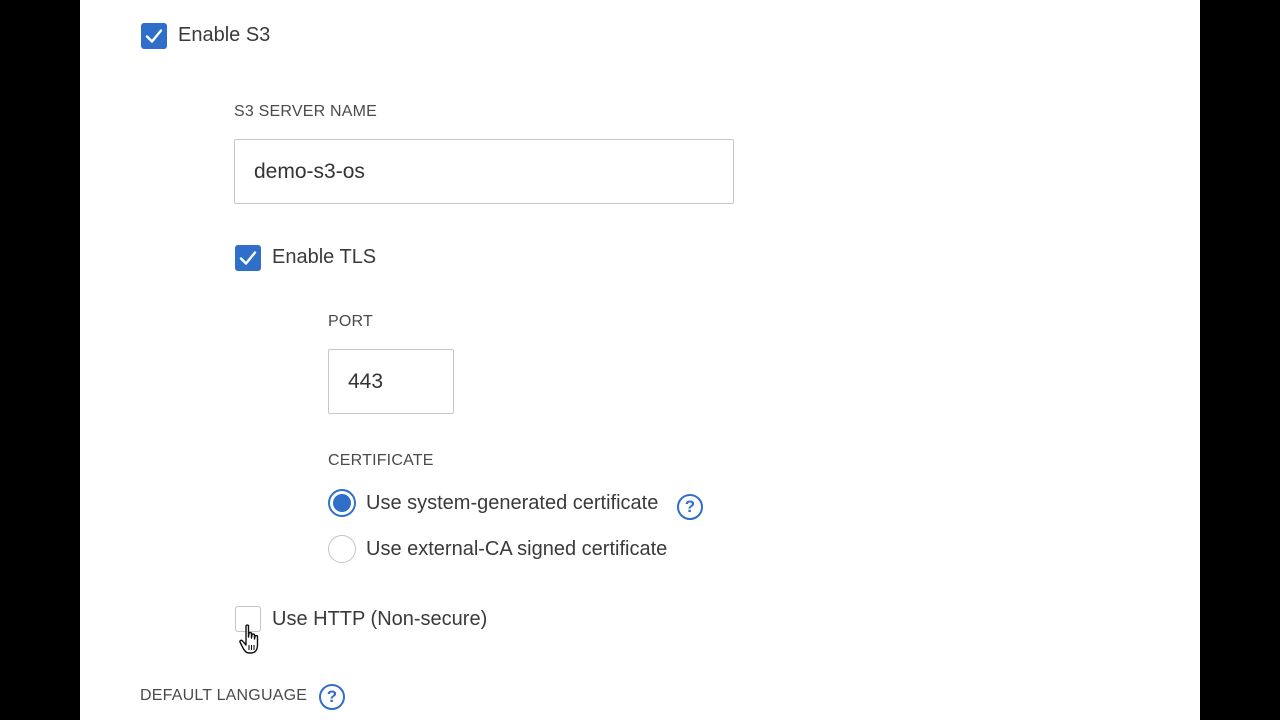 The image size is (1280, 720). What do you see at coordinates (484, 171) in the screenshot?
I see `s3-server-name-input: demo-s3-os` at bounding box center [484, 171].